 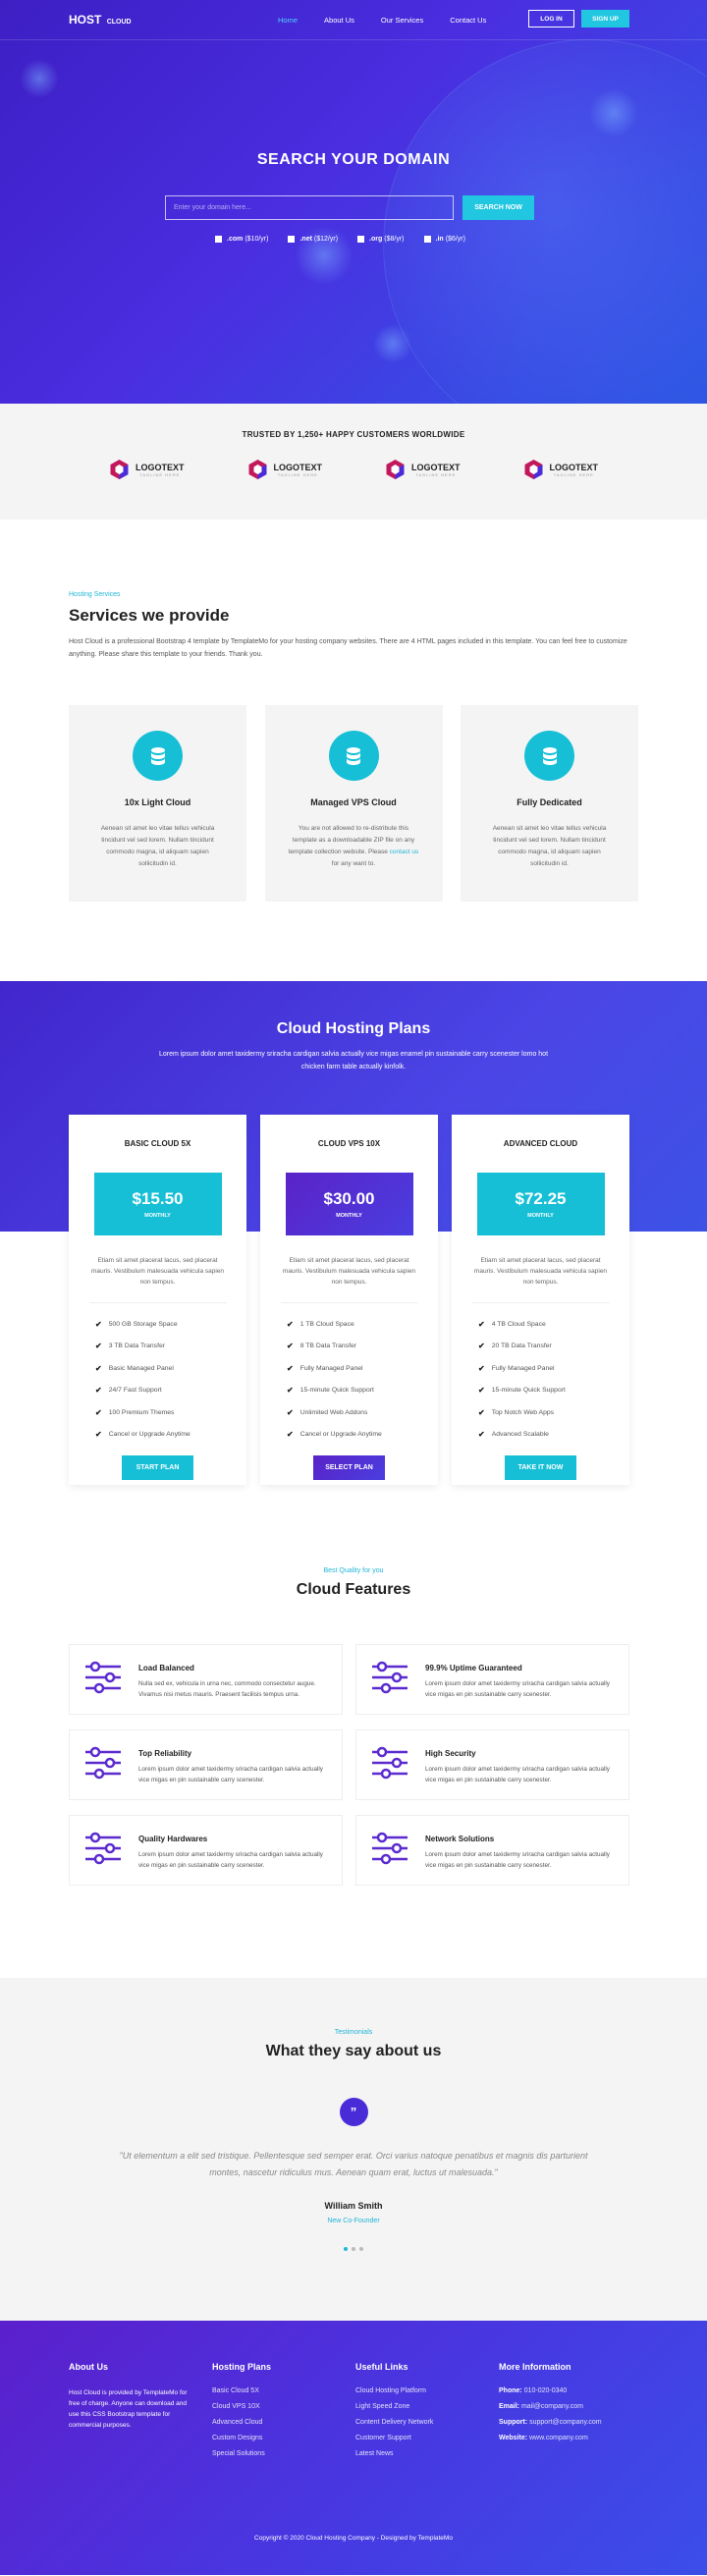 What do you see at coordinates (349, 1467) in the screenshot?
I see `plan-button: SELECT PLAN` at bounding box center [349, 1467].